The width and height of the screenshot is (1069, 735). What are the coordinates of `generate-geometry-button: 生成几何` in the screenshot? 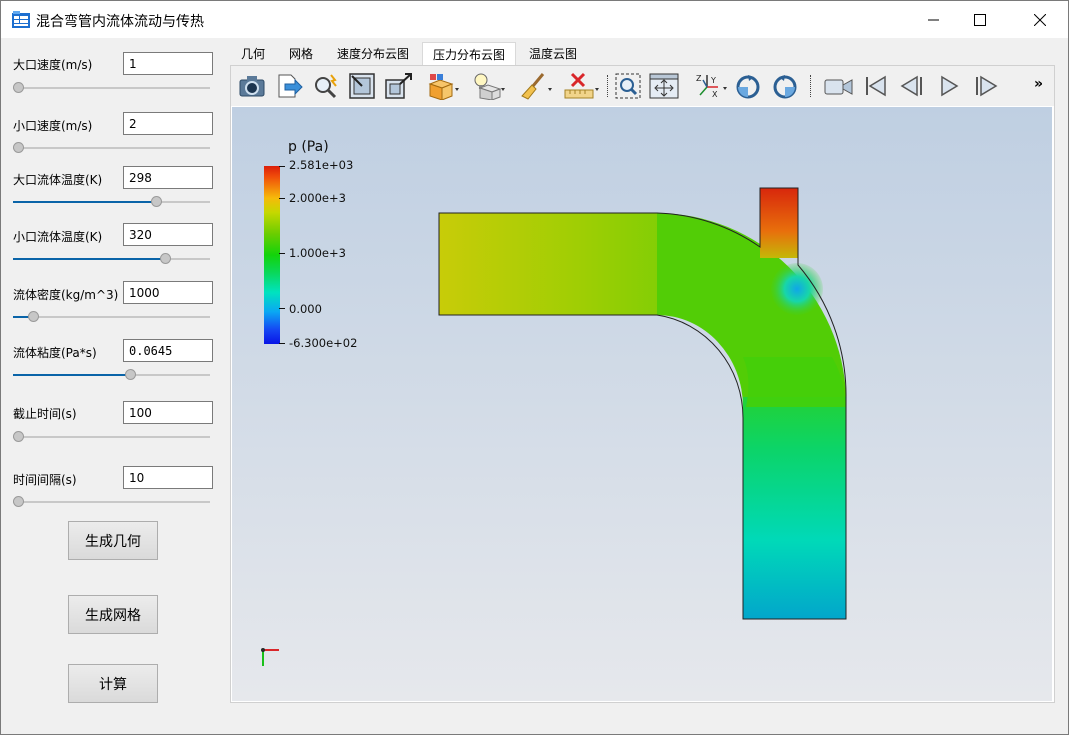 It's located at (113, 540).